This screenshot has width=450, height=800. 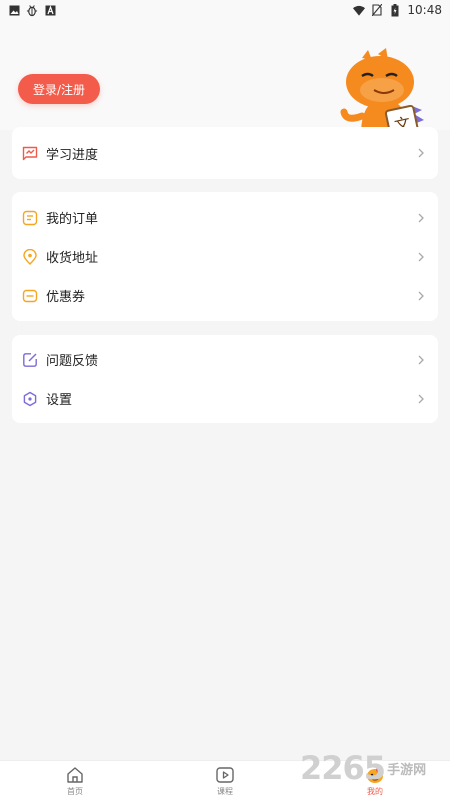 I want to click on status-left, so click(x=32, y=10).